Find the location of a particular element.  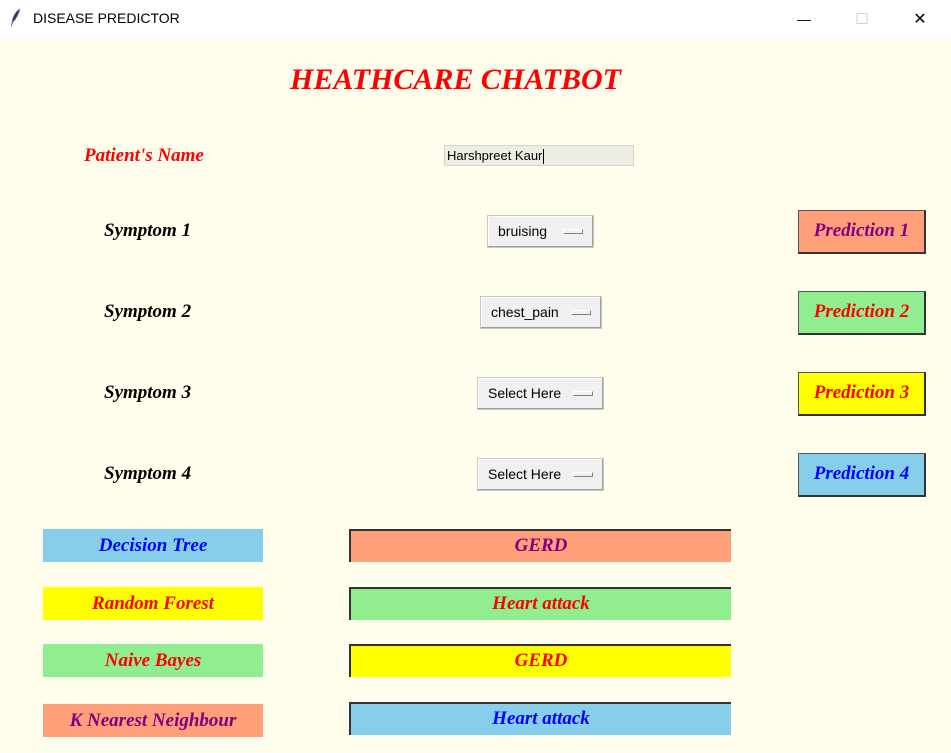

close-icon: ✕ is located at coordinates (920, 19).